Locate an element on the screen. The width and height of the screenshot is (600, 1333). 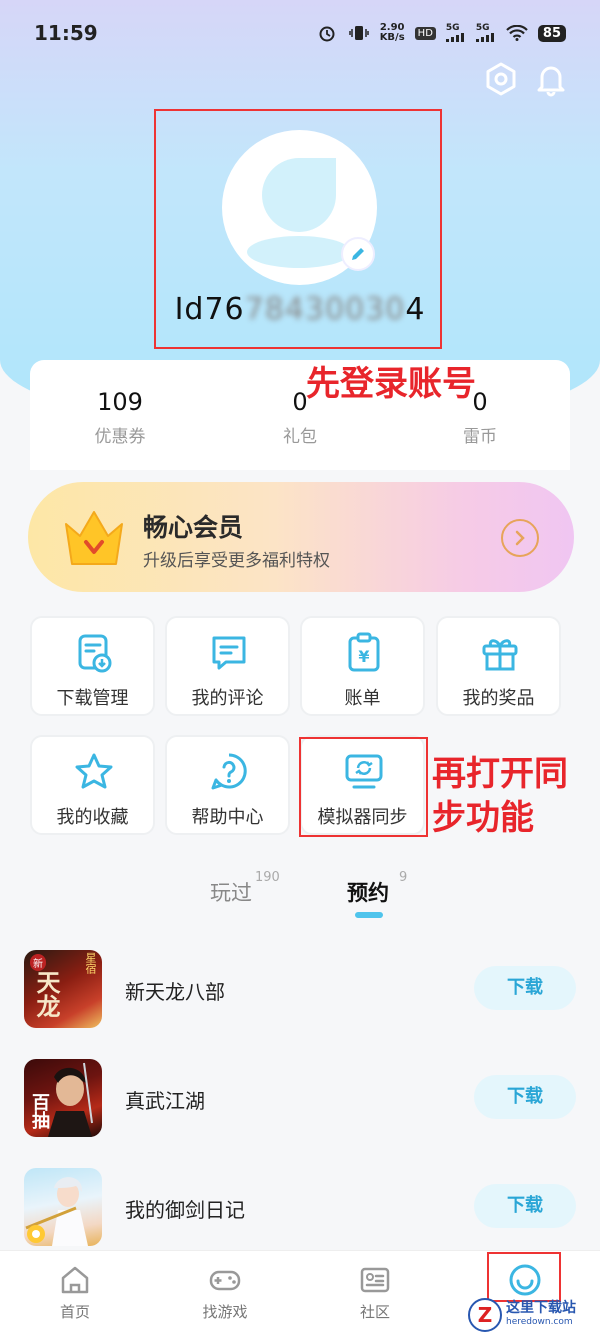
crown-icon is located at coordinates (94, 538).